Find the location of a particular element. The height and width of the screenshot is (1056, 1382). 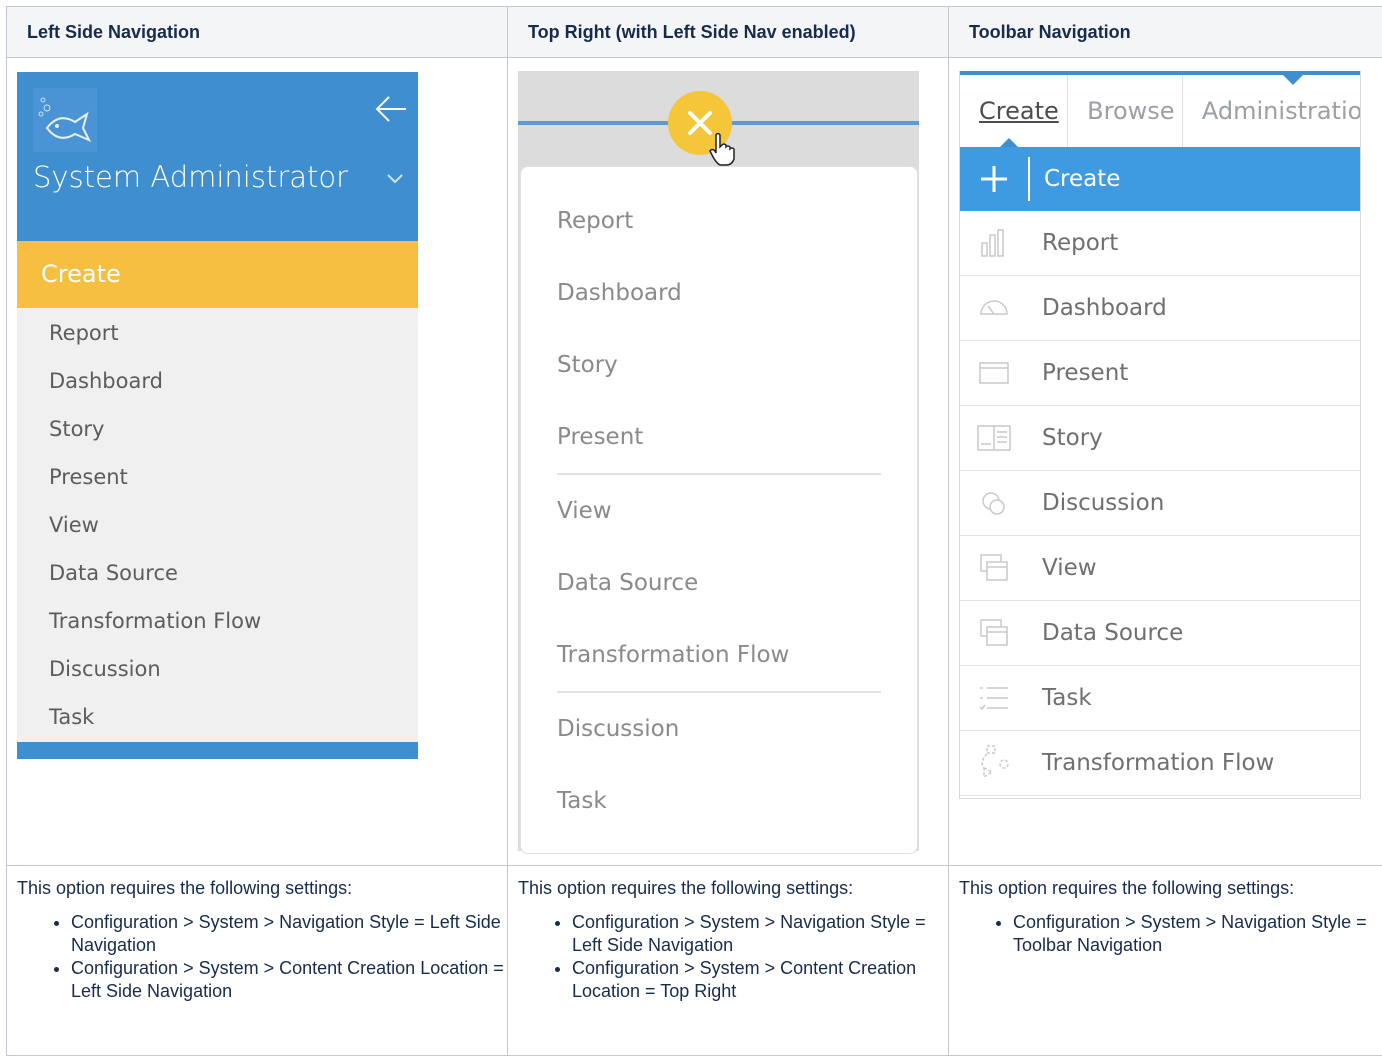

left-nav-item-data-source: Data Source is located at coordinates (217, 580).